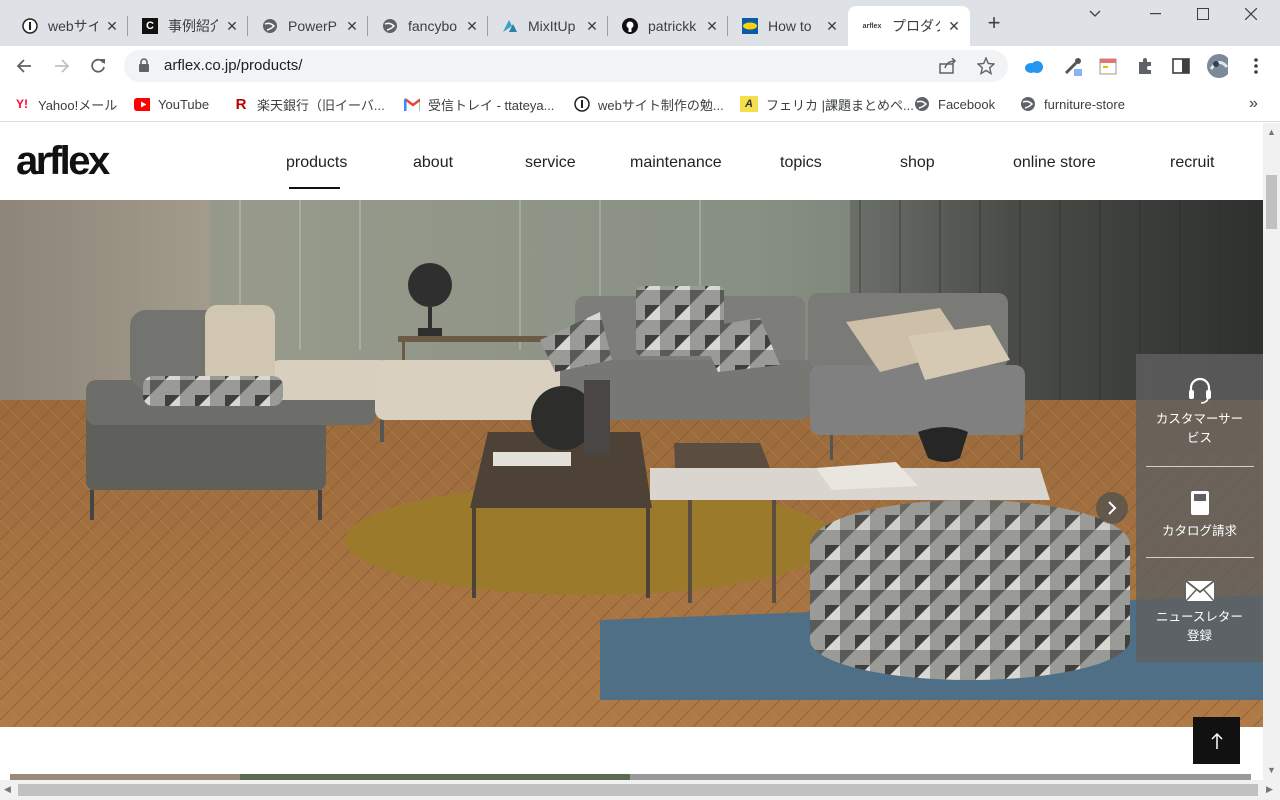  Describe the element at coordinates (909, 26) in the screenshot. I see `browser-tab-active: arflex プロダク ✕` at that location.